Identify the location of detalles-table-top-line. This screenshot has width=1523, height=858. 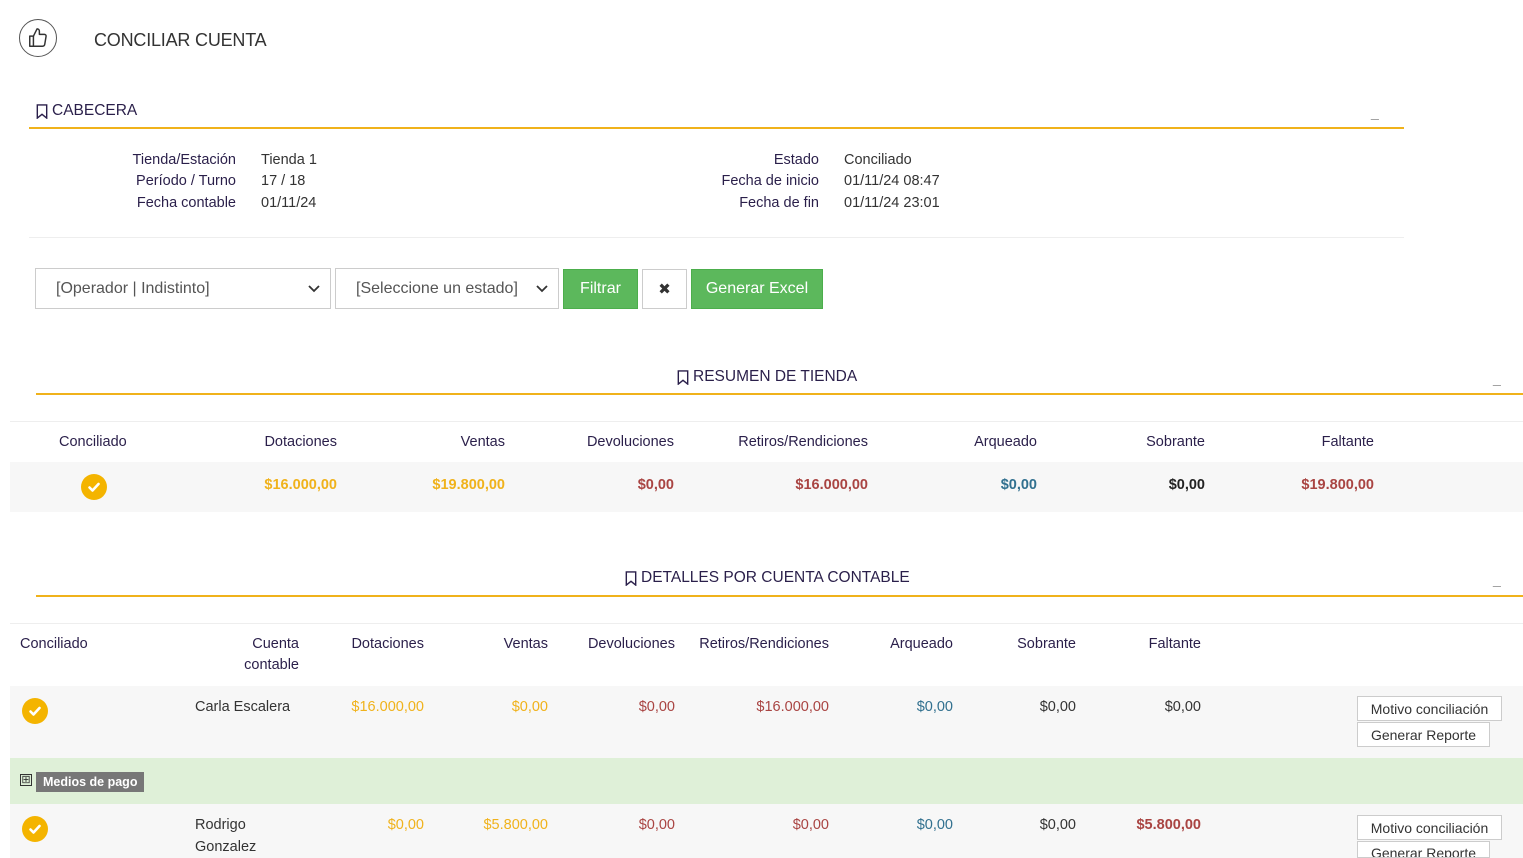
(766, 623).